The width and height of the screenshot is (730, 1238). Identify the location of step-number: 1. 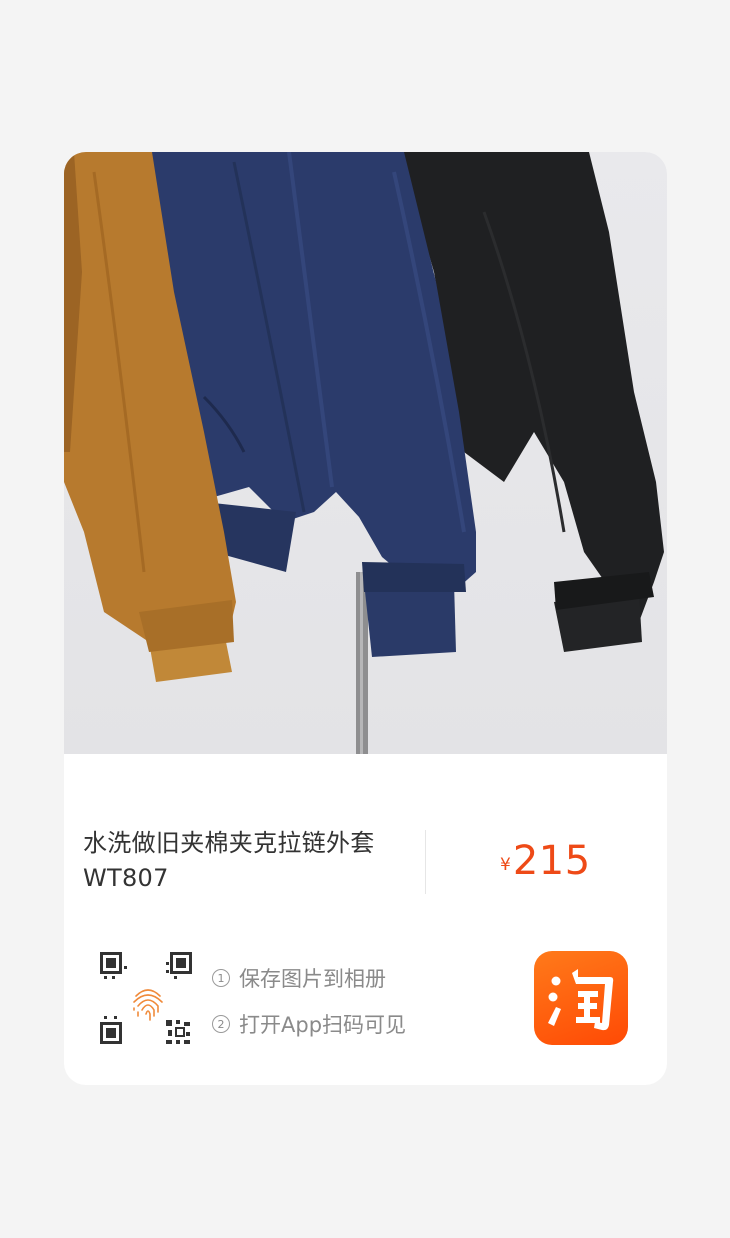
(221, 978).